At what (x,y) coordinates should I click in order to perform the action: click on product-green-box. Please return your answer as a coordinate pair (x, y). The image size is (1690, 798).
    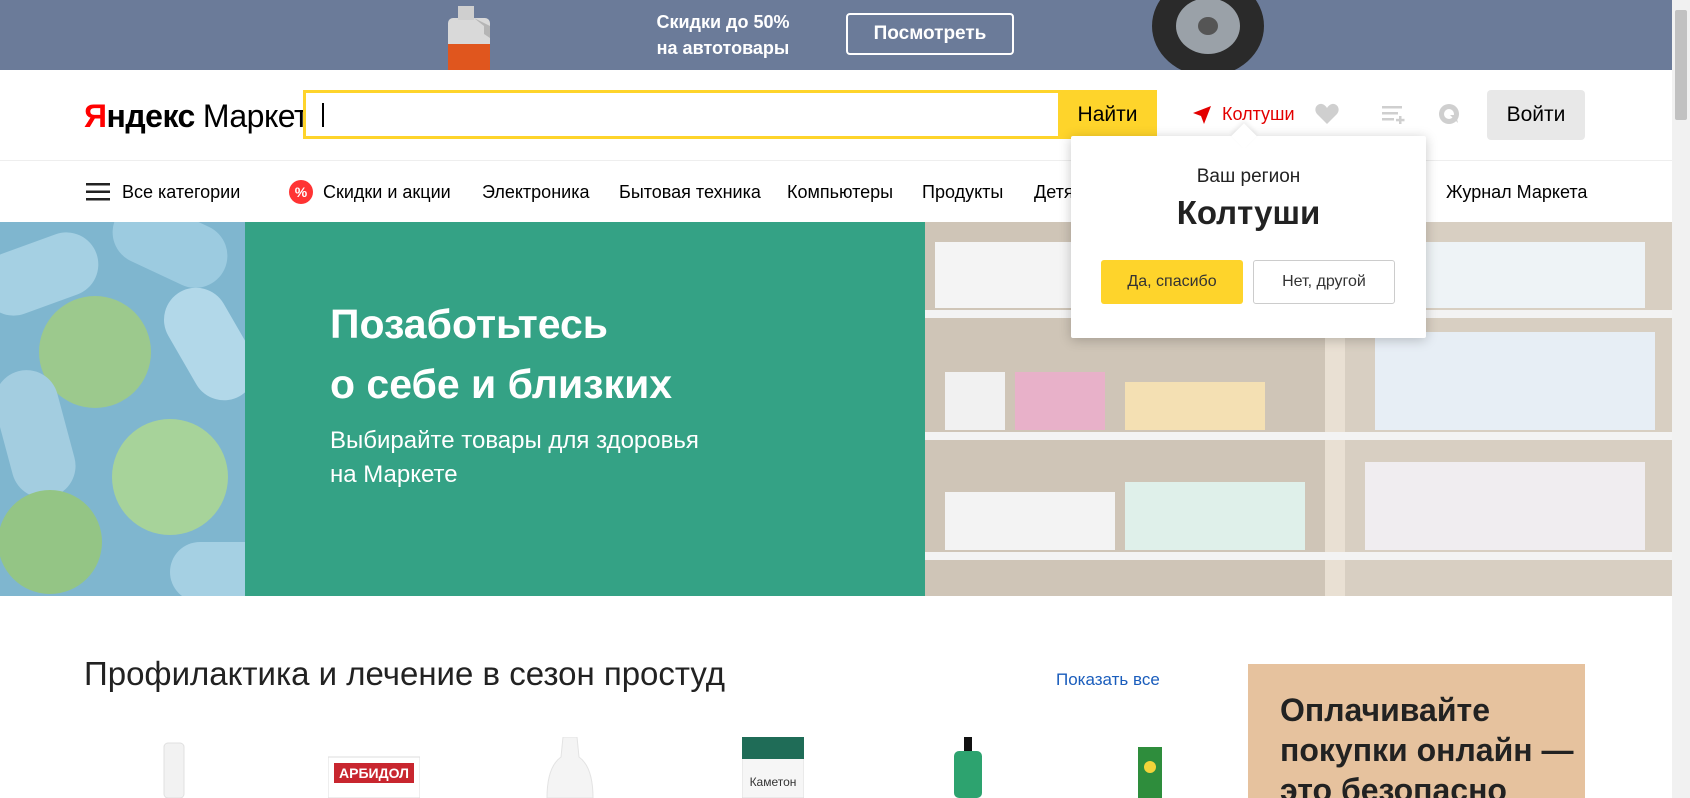
    Looking at the image, I should click on (1150, 767).